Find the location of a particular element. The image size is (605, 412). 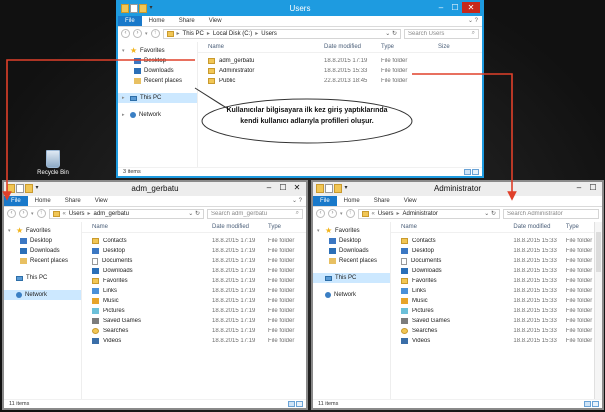

address-bar: « Users ▸ adm_gerbatu ⌄ ↻ is located at coordinates (126, 213).